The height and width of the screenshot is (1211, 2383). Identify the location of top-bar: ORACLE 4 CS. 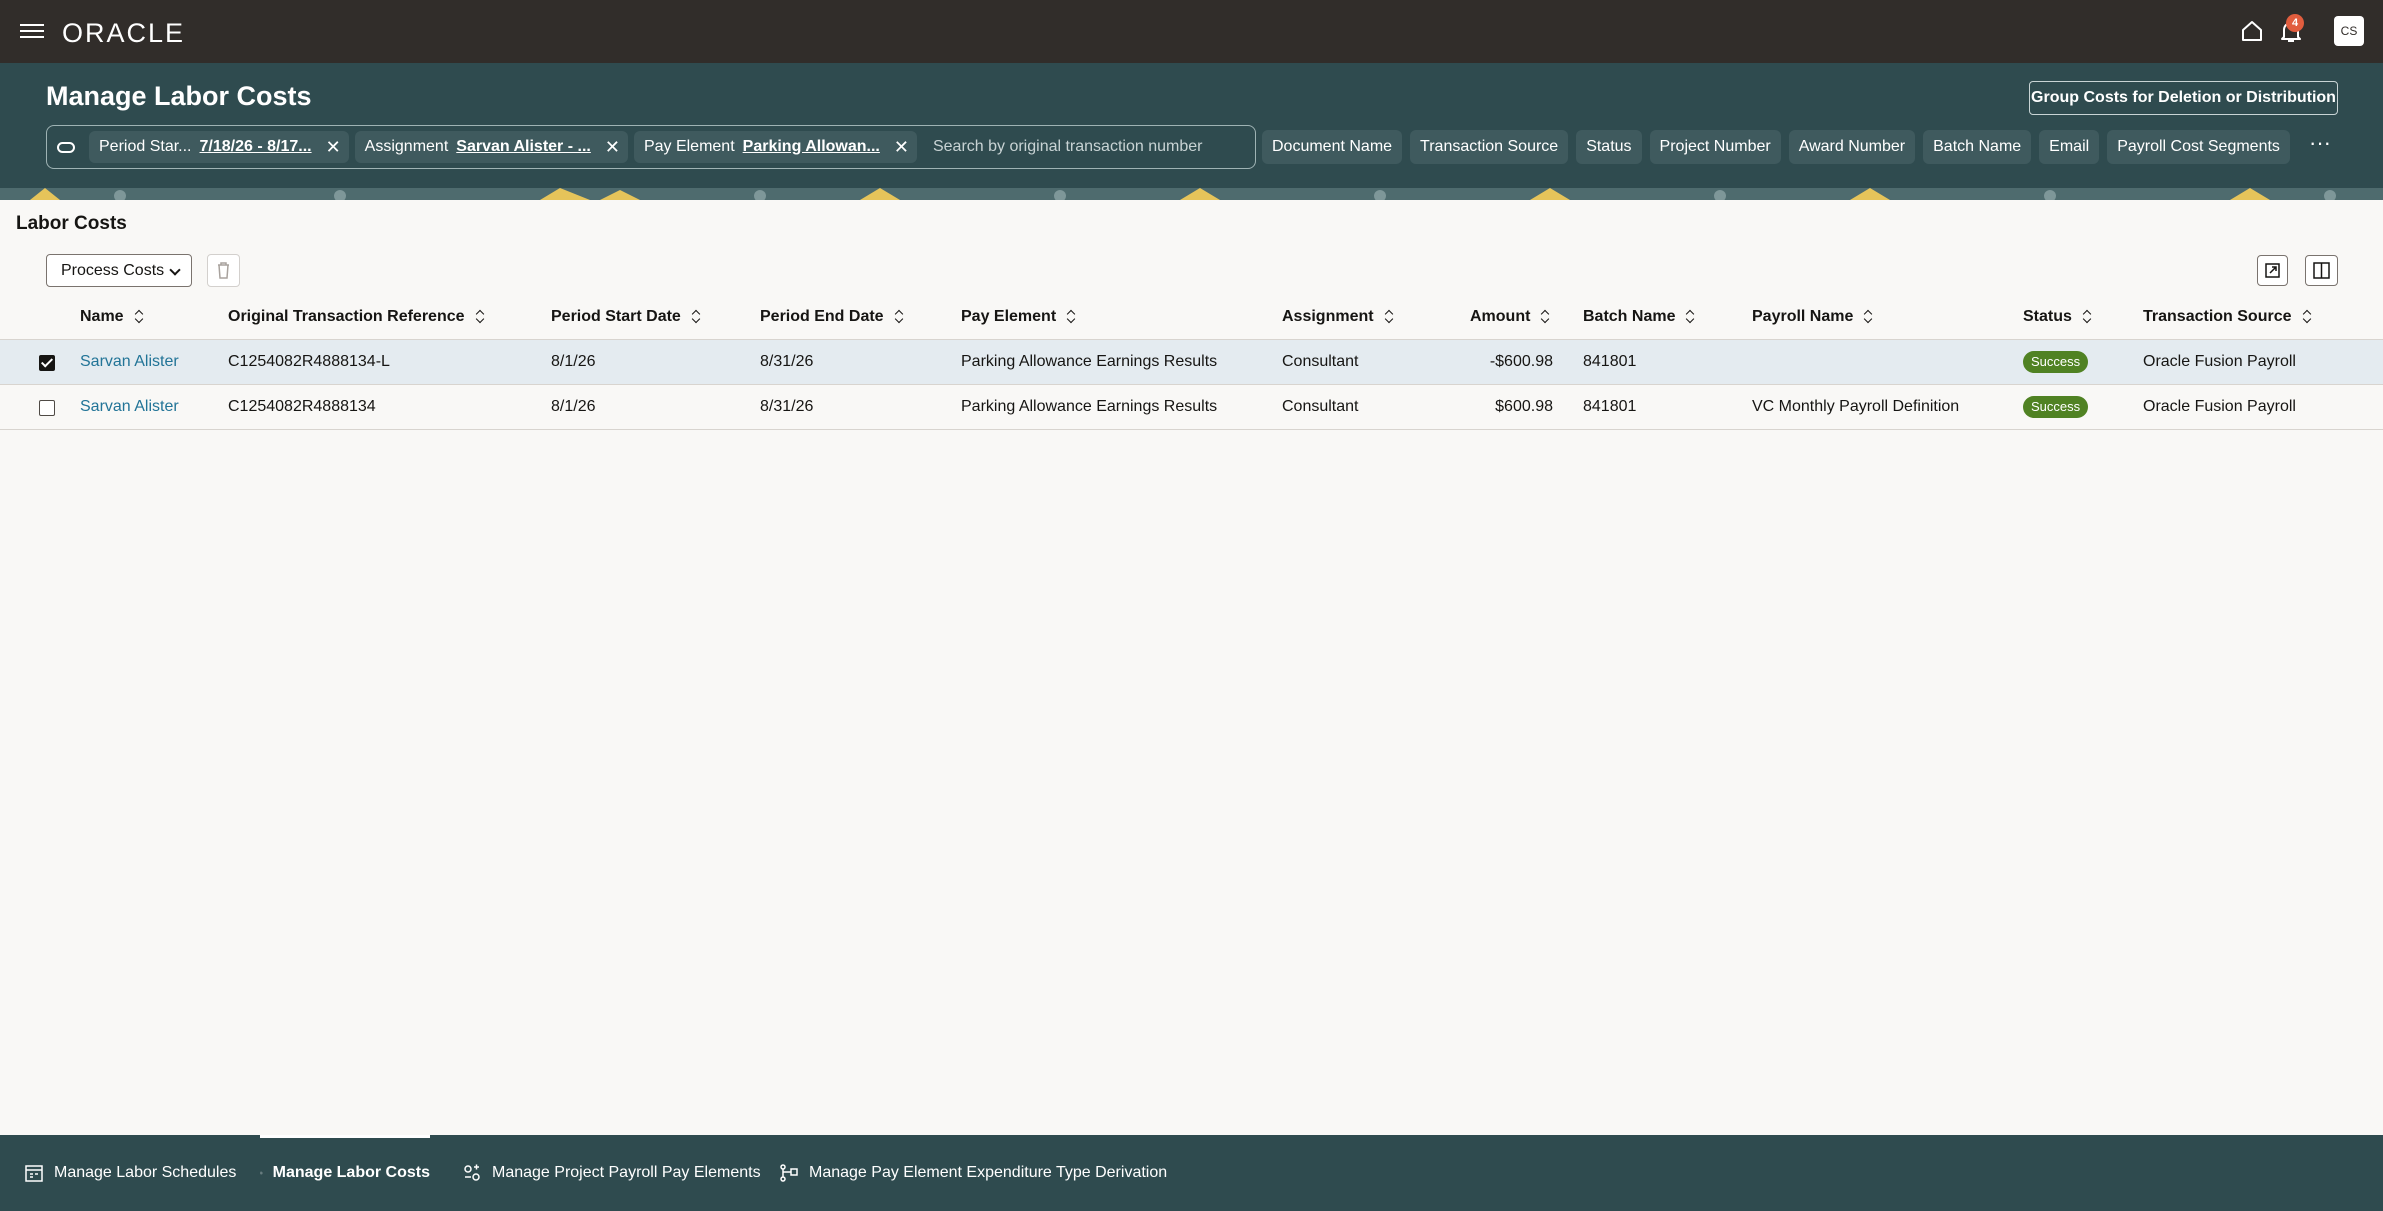
(1191, 31).